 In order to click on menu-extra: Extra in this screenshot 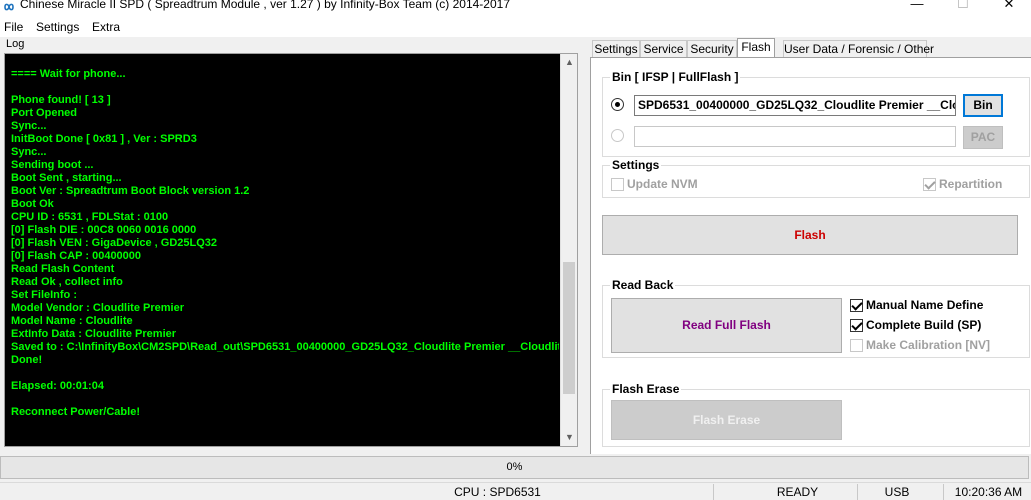, I will do `click(106, 27)`.